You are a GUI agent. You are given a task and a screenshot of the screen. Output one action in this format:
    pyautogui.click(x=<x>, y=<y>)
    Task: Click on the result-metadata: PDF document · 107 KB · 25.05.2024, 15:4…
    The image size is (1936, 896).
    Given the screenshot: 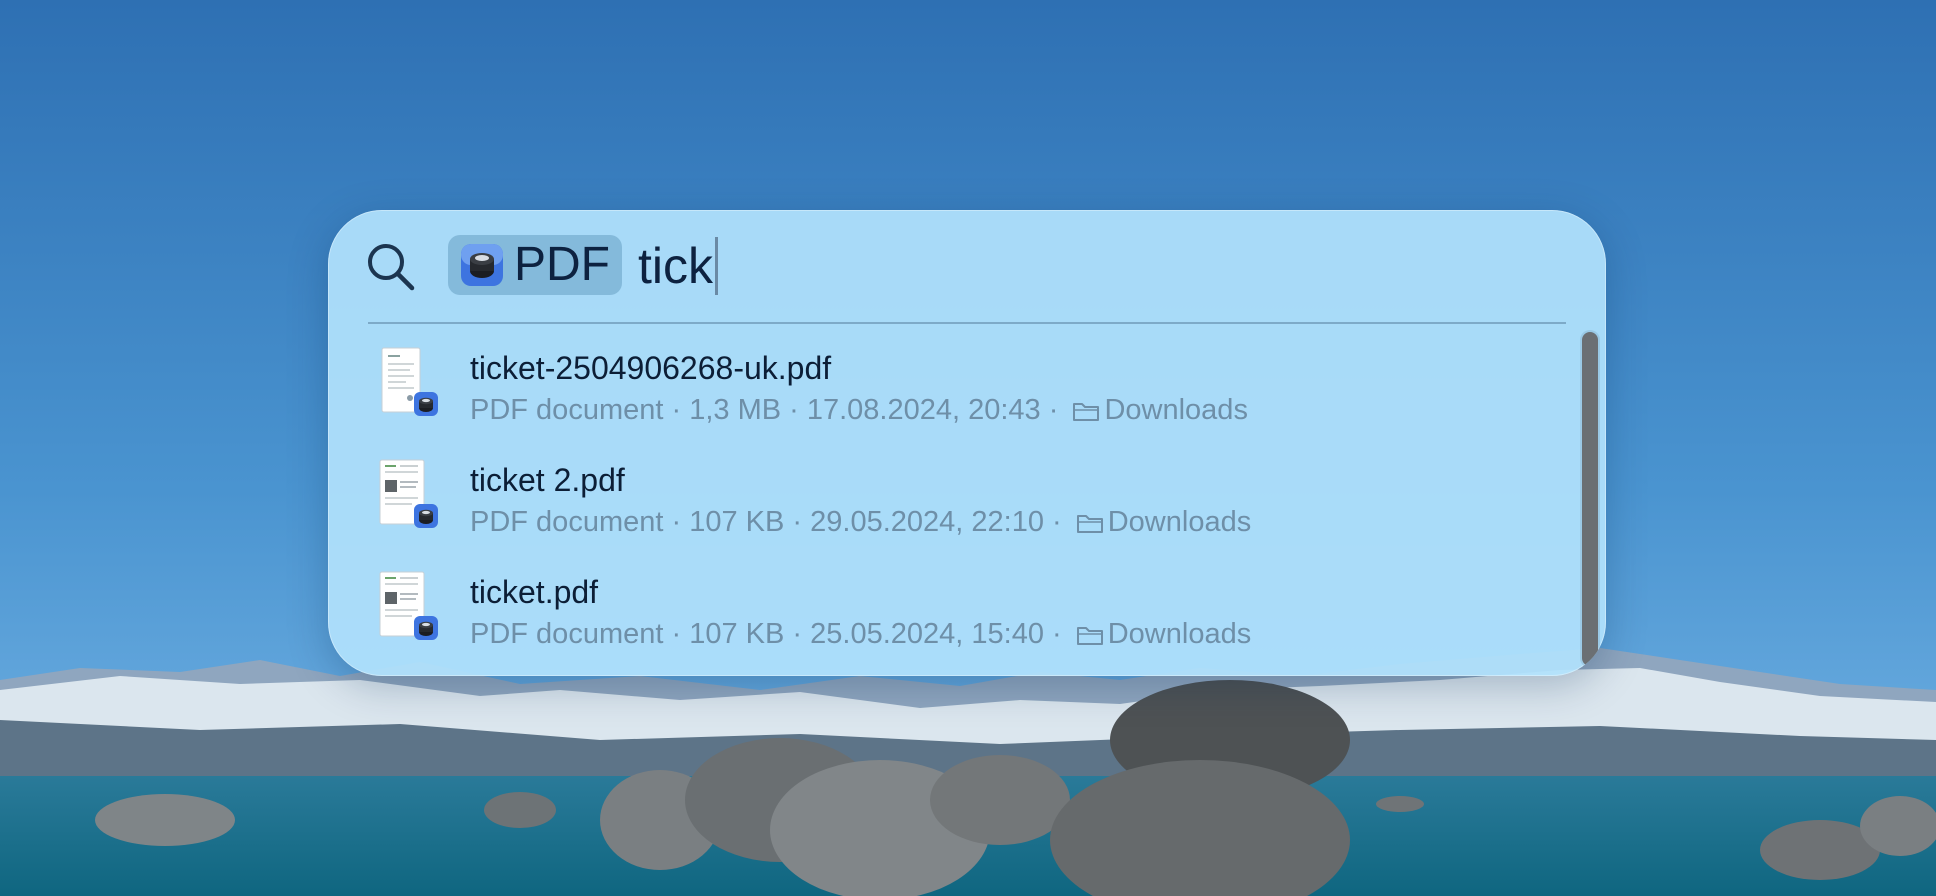 What is the action you would take?
    pyautogui.click(x=860, y=634)
    